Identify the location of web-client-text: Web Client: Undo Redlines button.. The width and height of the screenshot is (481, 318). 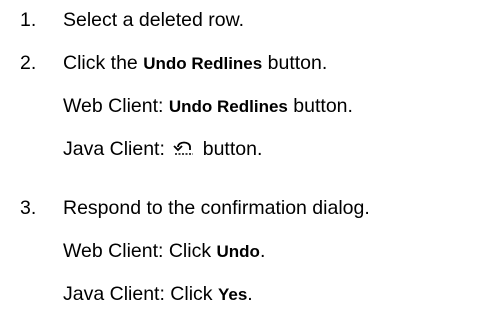
(208, 106).